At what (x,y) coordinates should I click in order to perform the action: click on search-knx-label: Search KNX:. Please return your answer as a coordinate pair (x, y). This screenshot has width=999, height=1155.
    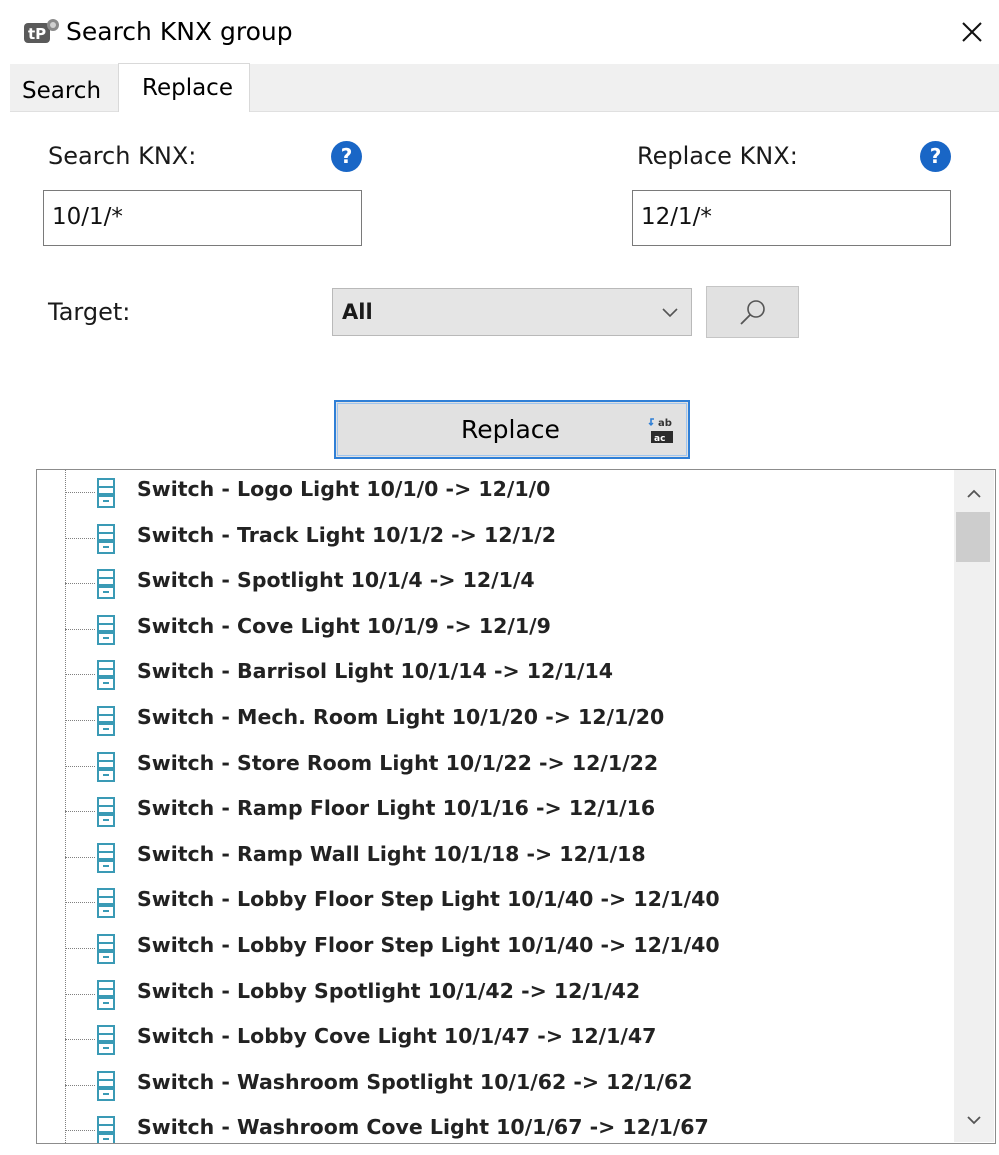
    Looking at the image, I should click on (122, 156).